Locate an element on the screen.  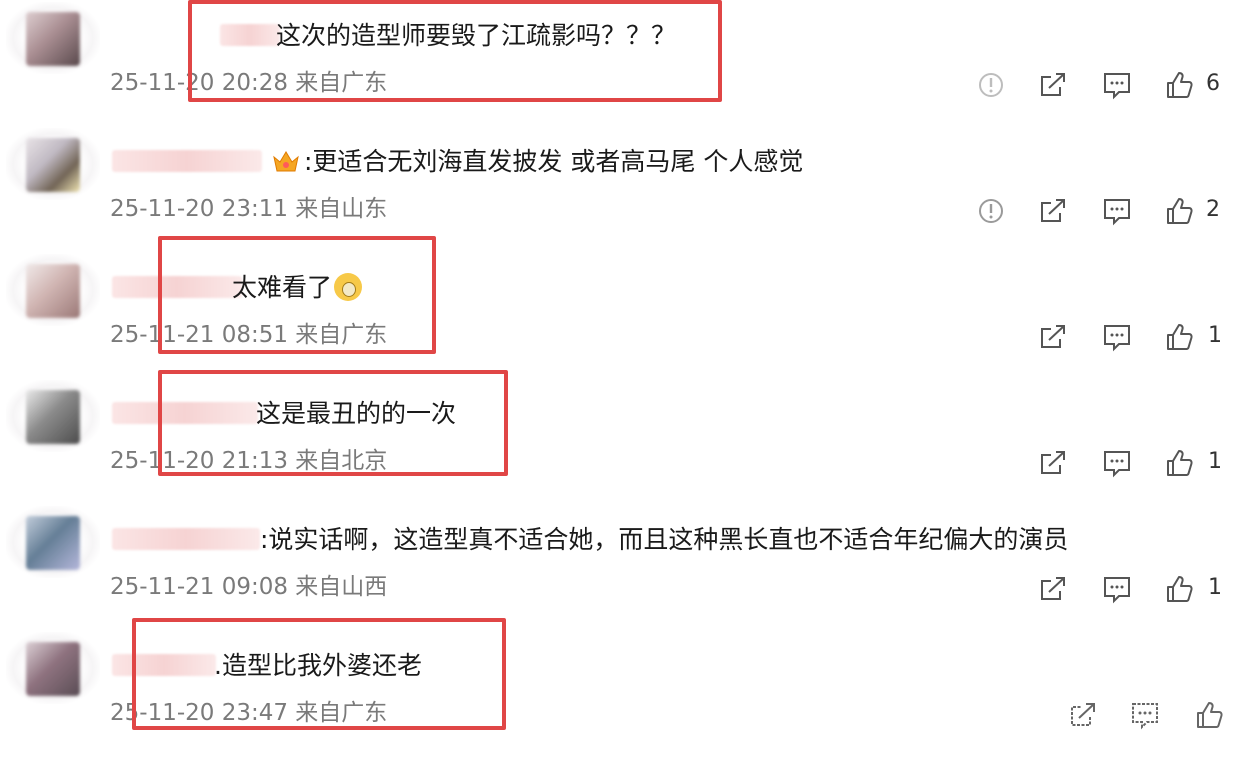
like-count: 6 is located at coordinates (1213, 83).